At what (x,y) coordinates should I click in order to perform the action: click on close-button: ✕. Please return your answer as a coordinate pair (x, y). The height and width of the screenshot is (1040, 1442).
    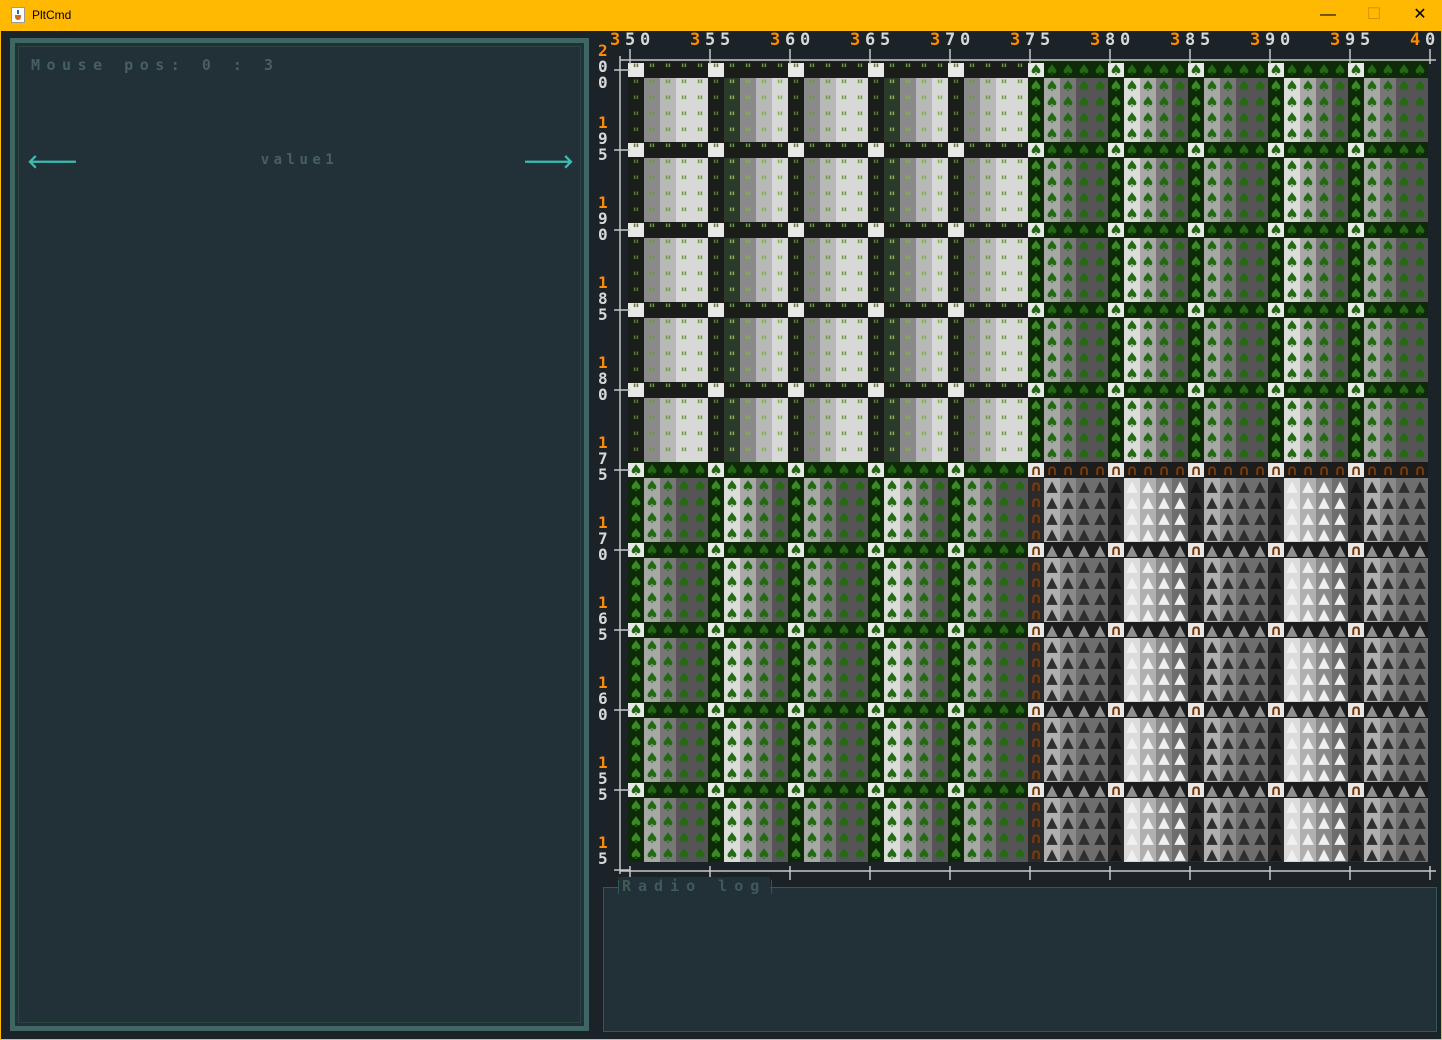
    Looking at the image, I should click on (1419, 15).